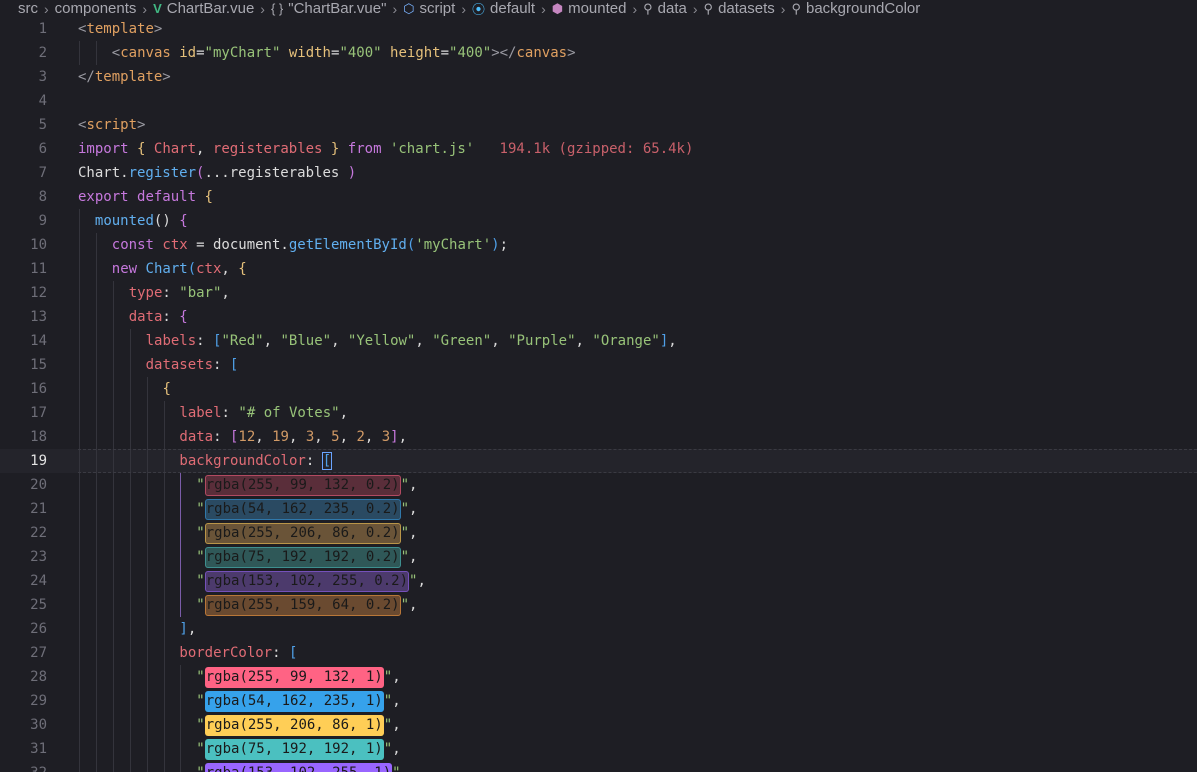 The width and height of the screenshot is (1197, 772). What do you see at coordinates (23, 749) in the screenshot?
I see `line-number: 31` at bounding box center [23, 749].